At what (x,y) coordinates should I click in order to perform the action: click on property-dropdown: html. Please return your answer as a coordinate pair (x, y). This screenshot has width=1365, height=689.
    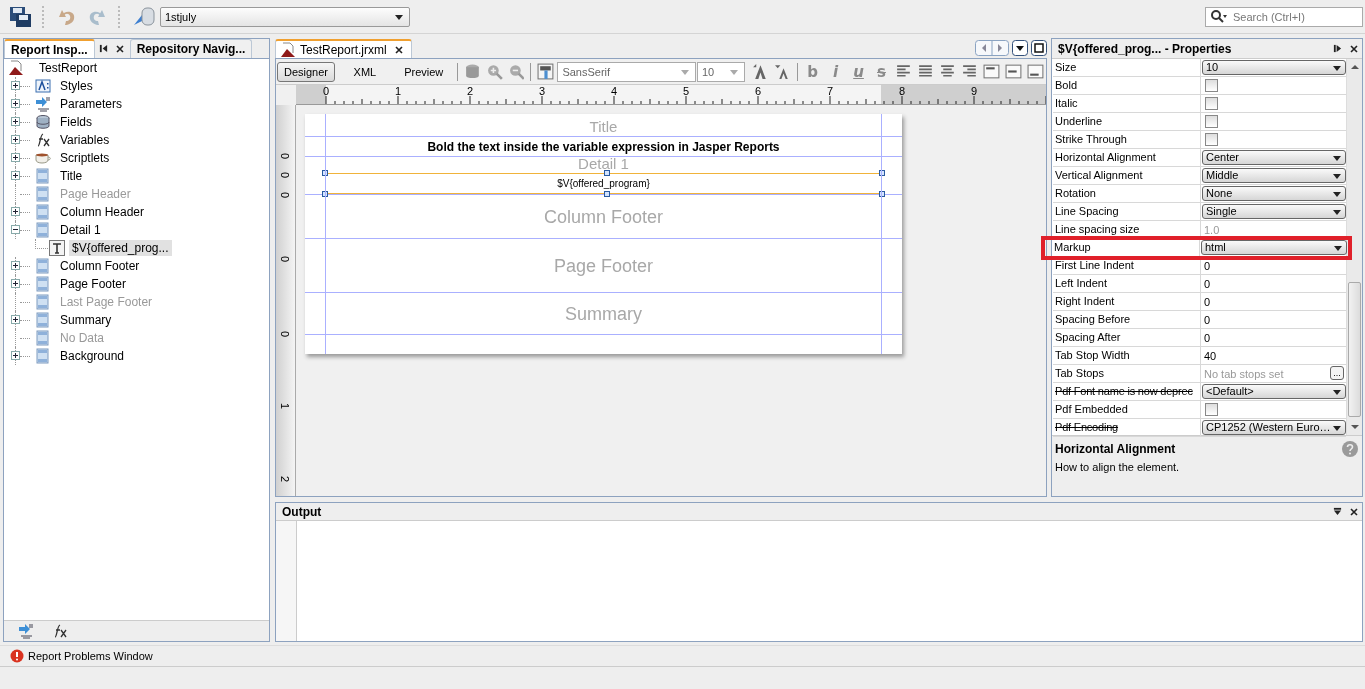
    Looking at the image, I should click on (1274, 247).